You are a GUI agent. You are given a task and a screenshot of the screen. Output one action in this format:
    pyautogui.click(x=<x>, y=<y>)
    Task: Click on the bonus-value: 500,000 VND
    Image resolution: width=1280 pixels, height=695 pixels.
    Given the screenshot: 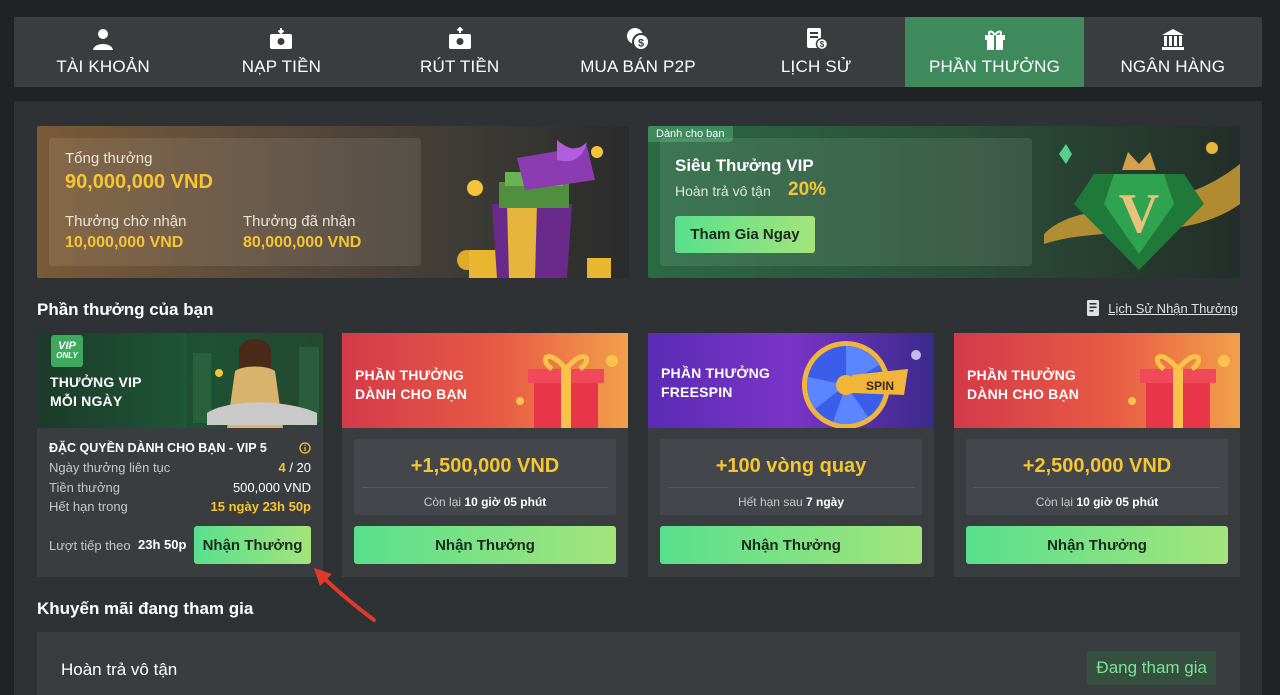 What is the action you would take?
    pyautogui.click(x=271, y=487)
    